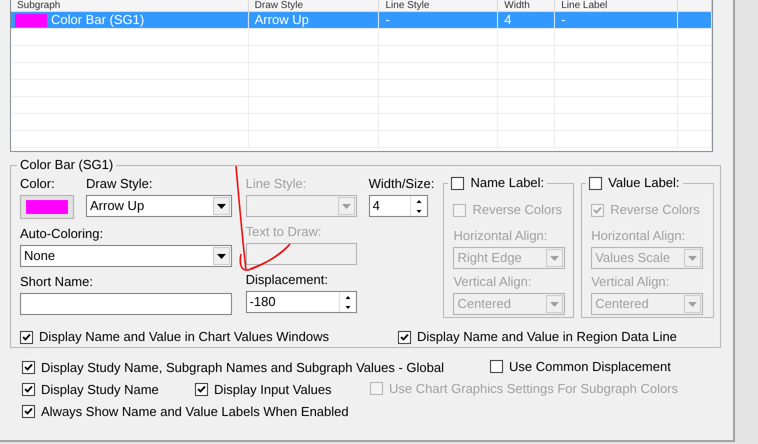 The image size is (758, 444). Describe the element at coordinates (527, 5) in the screenshot. I see `column-header: Width` at that location.